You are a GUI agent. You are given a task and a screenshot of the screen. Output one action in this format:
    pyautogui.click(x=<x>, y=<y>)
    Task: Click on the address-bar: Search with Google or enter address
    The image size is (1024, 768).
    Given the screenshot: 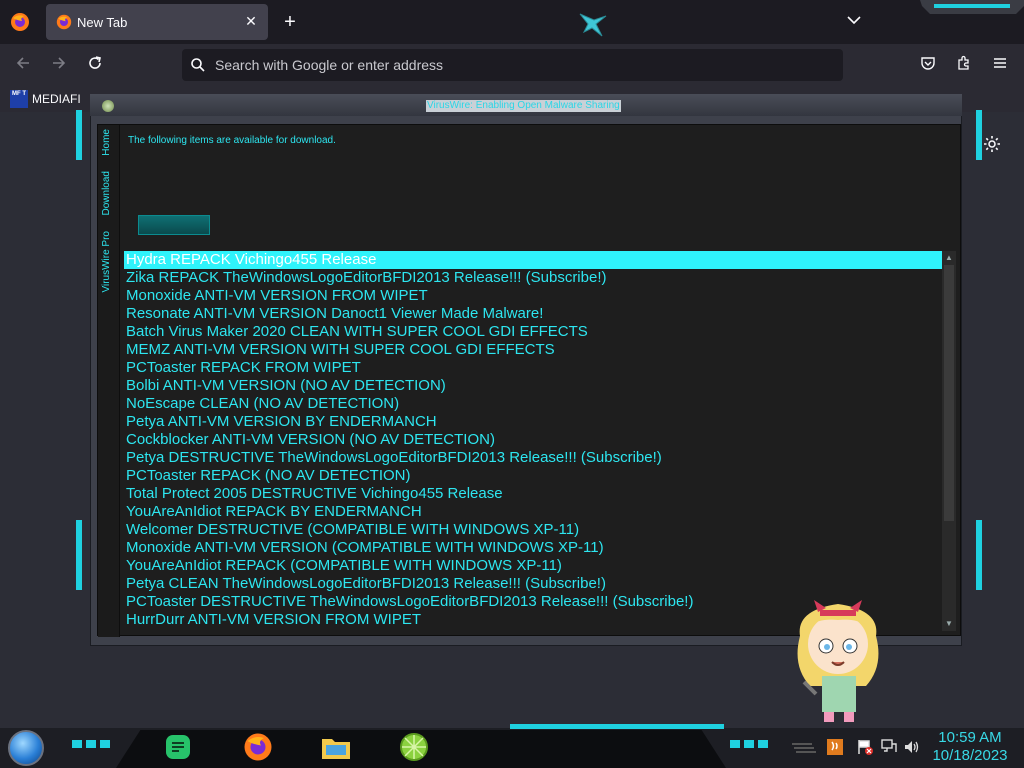 What is the action you would take?
    pyautogui.click(x=512, y=65)
    